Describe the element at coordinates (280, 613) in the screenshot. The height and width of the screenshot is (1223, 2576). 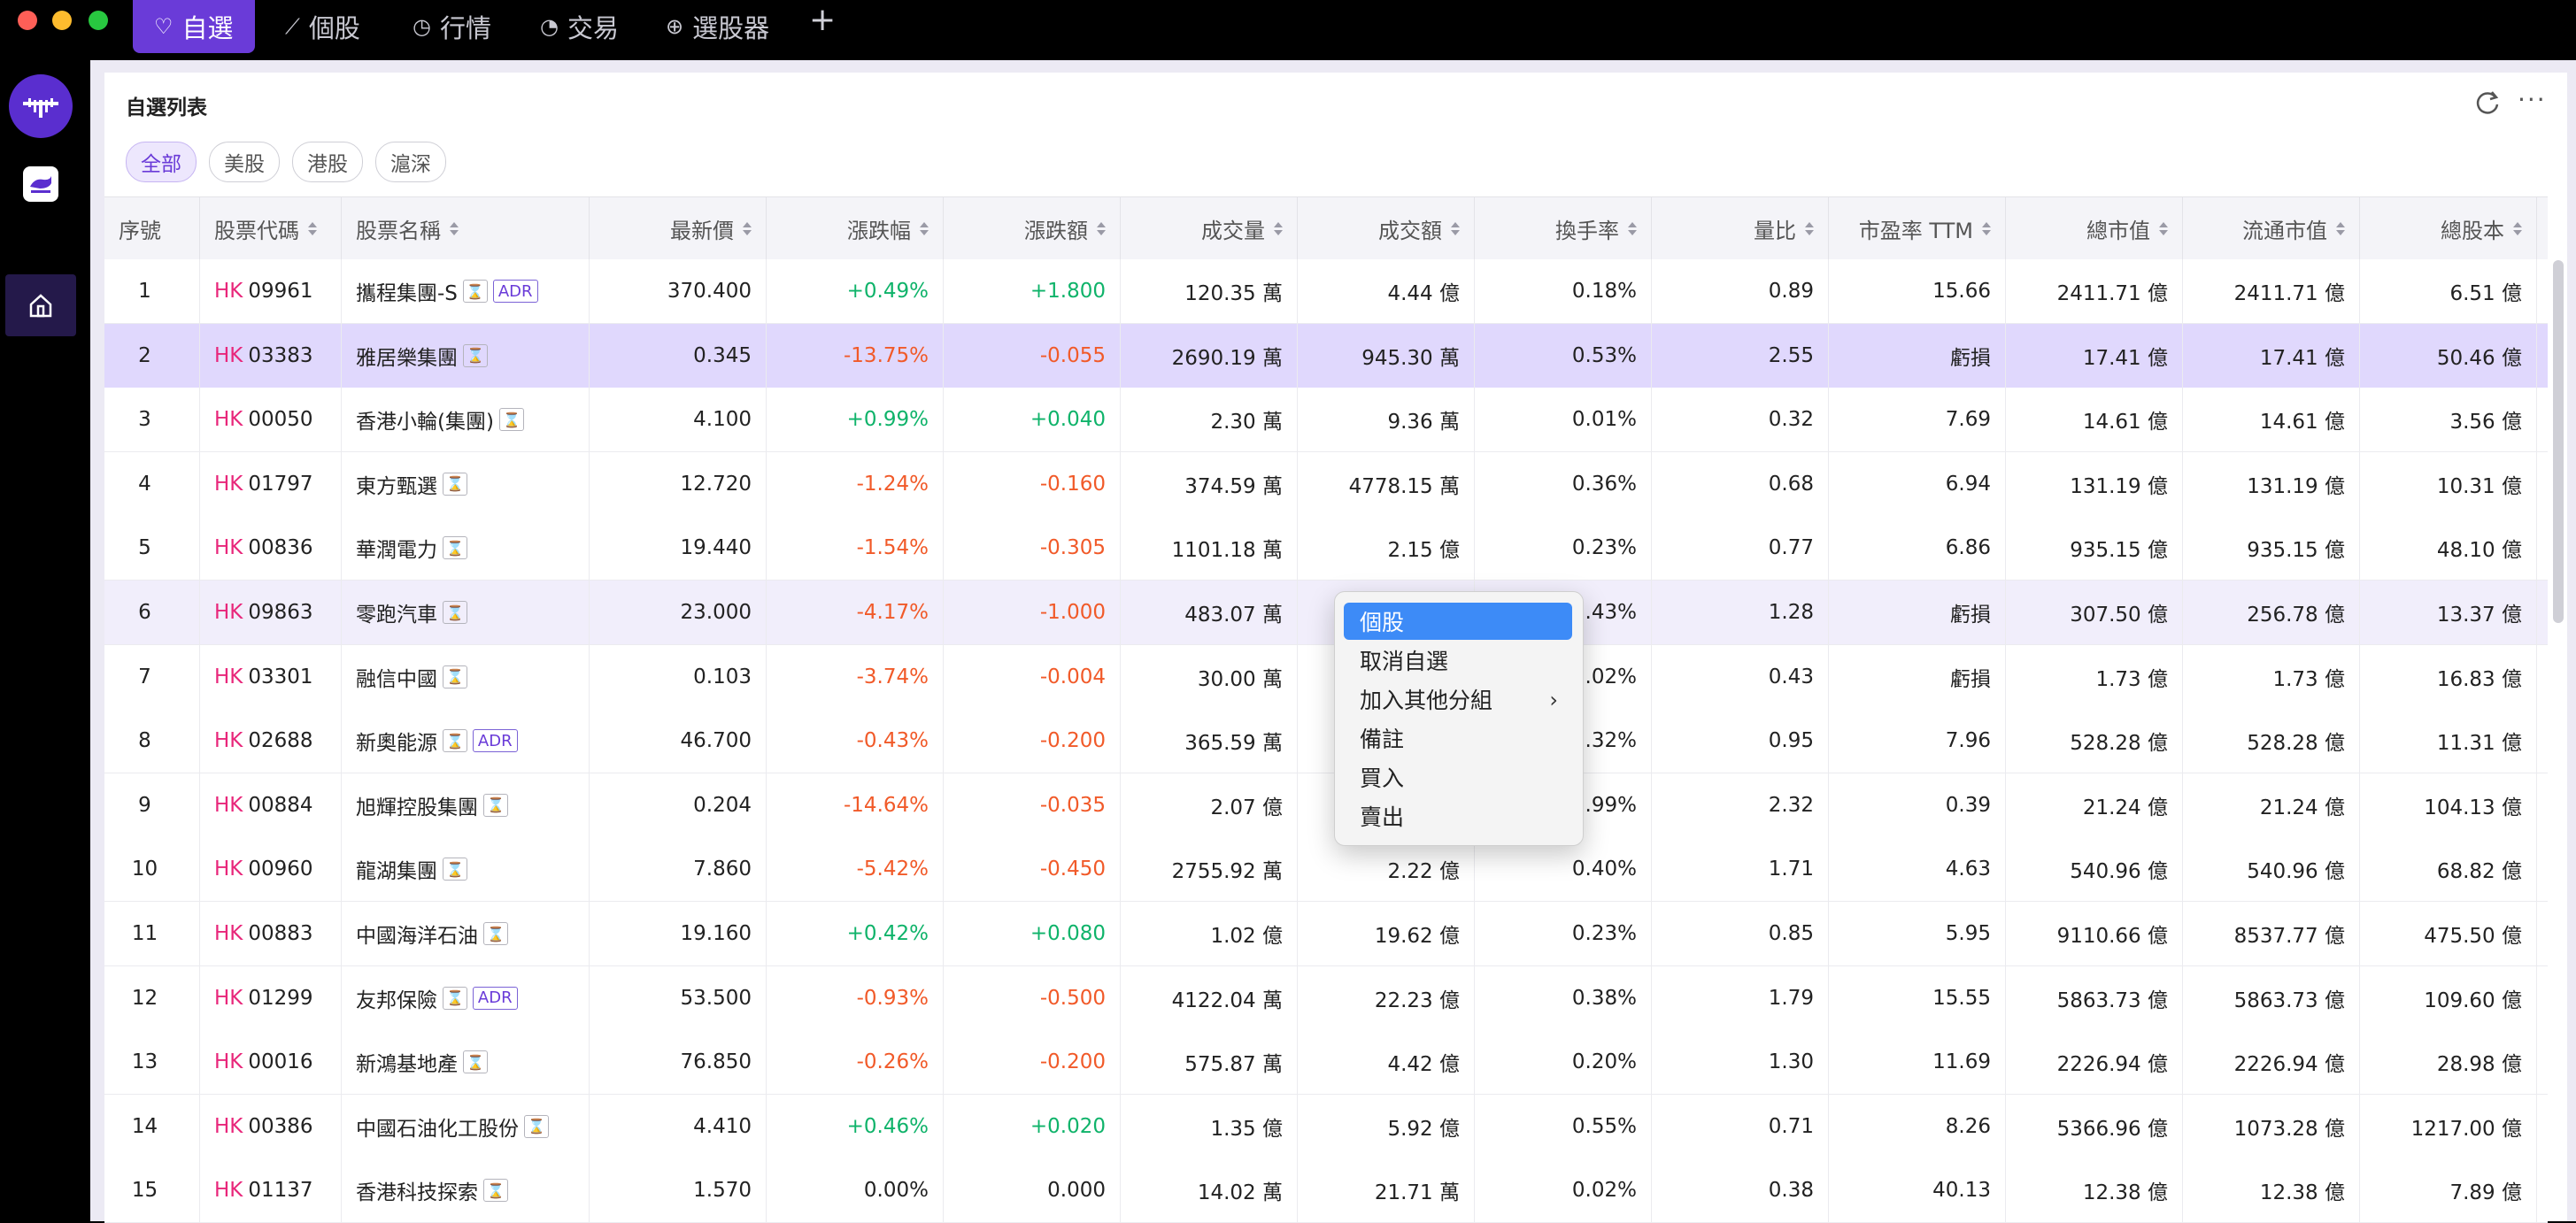
I see `stock-code: 09863` at that location.